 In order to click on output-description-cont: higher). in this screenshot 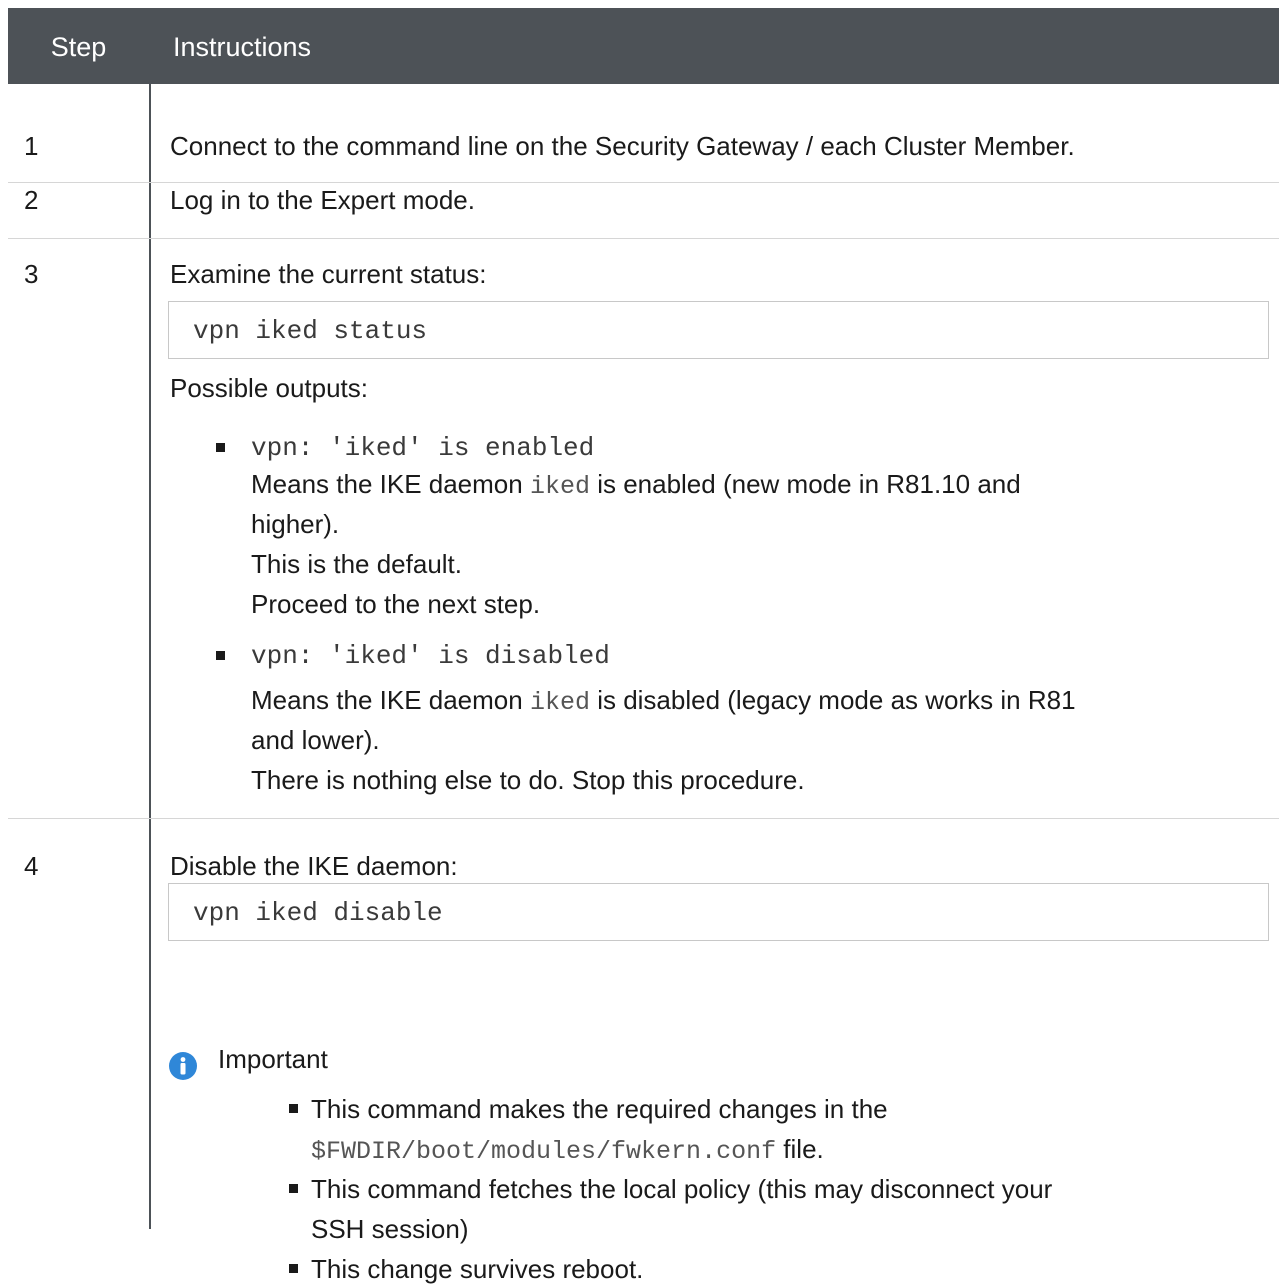, I will do `click(295, 524)`.